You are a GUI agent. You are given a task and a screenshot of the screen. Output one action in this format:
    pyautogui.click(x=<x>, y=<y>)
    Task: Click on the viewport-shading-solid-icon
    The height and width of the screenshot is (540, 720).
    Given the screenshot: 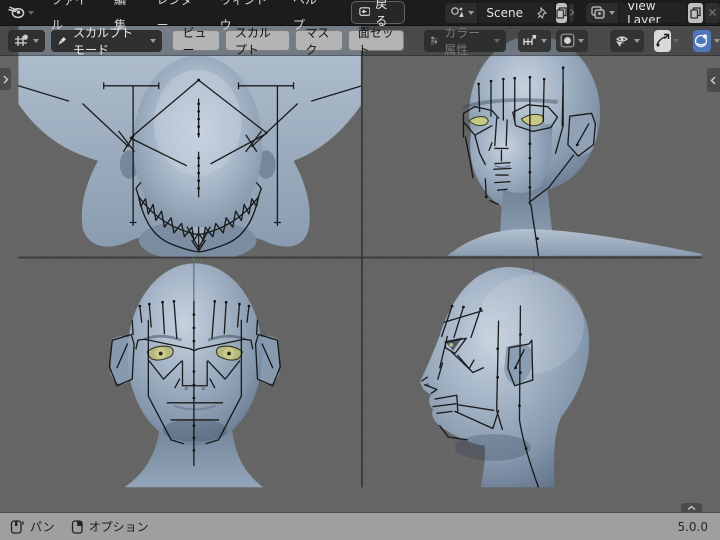 What is the action you would take?
    pyautogui.click(x=701, y=41)
    